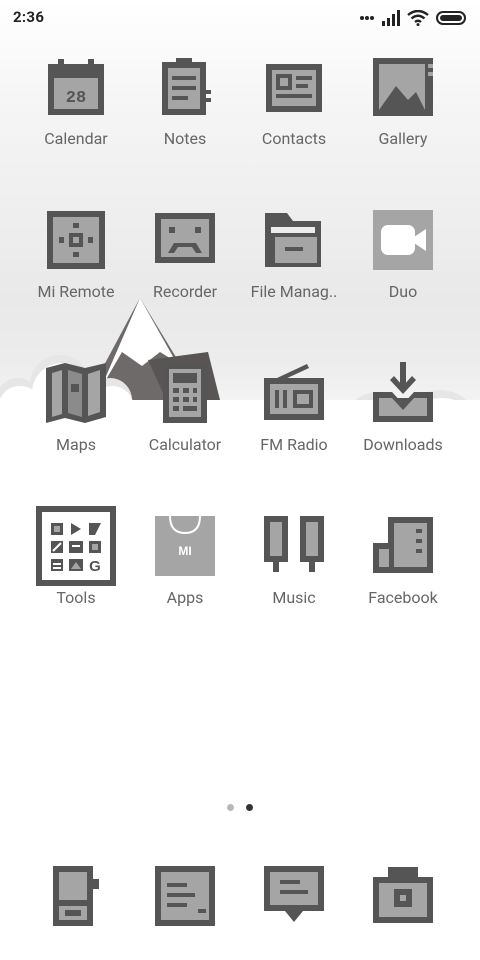 This screenshot has height=960, width=480. I want to click on mi-bag-icon: MI, so click(185, 545).